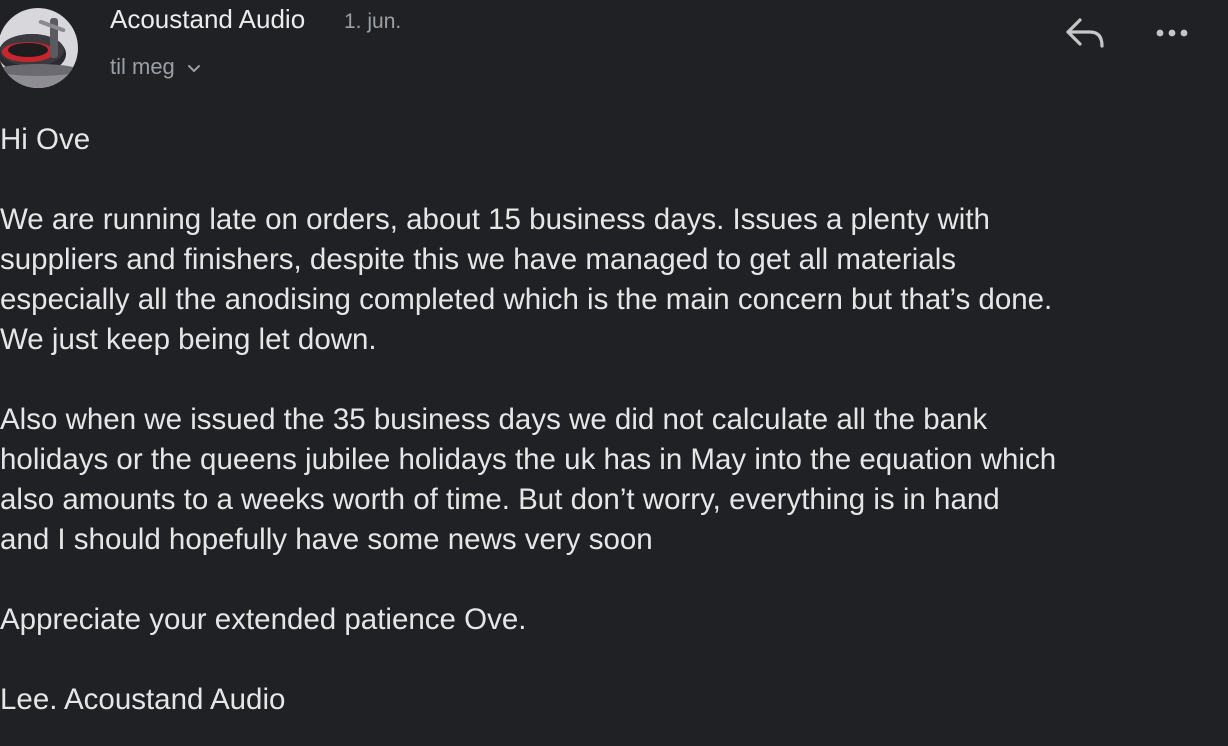 Image resolution: width=1228 pixels, height=746 pixels. I want to click on recipient-details-toggle: til meg, so click(155, 67).